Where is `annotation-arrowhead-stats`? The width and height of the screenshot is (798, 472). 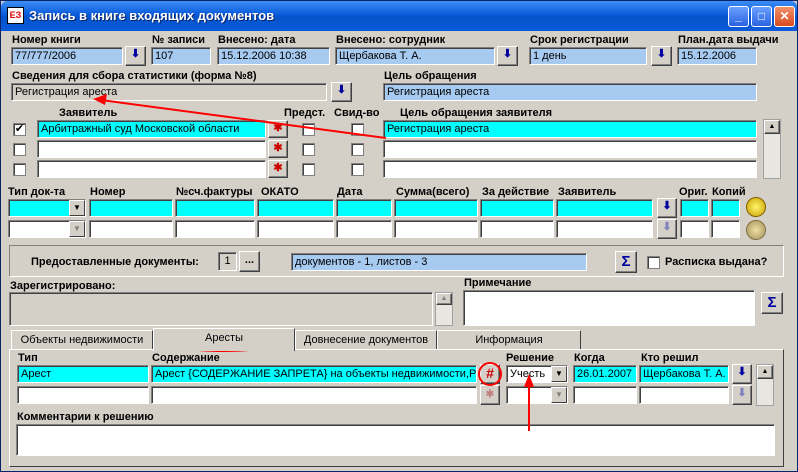
annotation-arrowhead-stats is located at coordinates (100, 99).